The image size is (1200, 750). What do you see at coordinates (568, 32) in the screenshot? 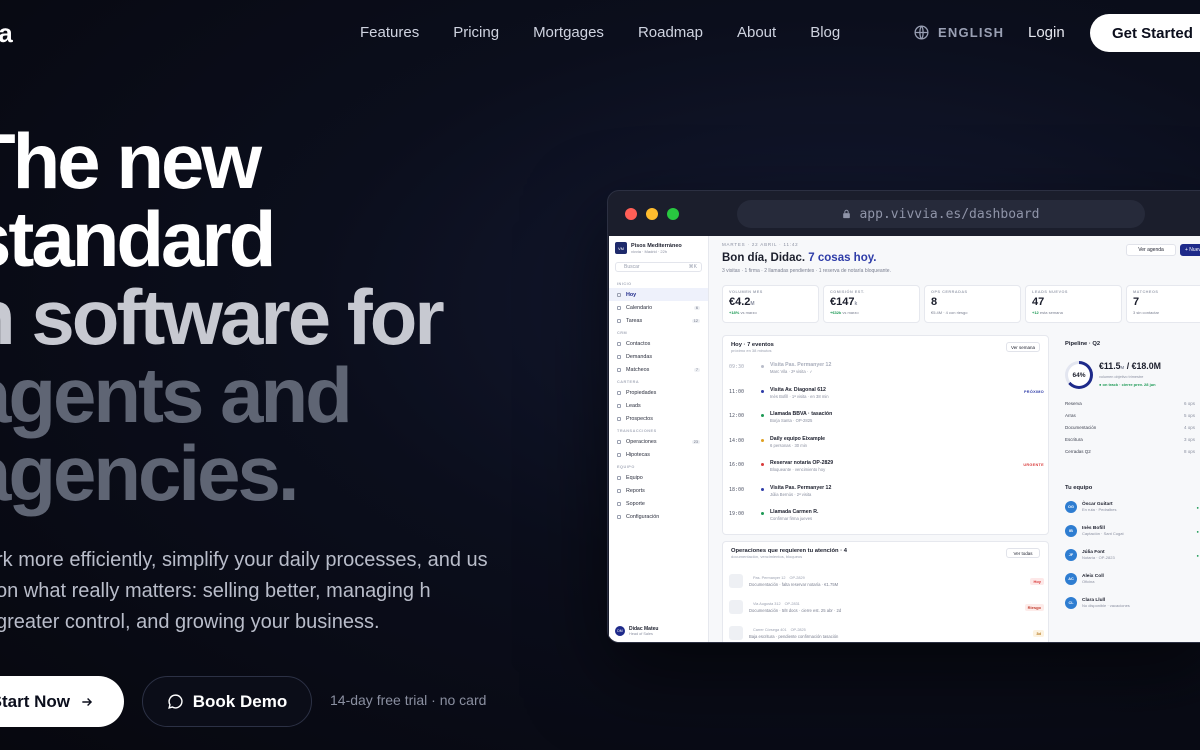
I see `nav-link-mortgages: Mortgages` at bounding box center [568, 32].